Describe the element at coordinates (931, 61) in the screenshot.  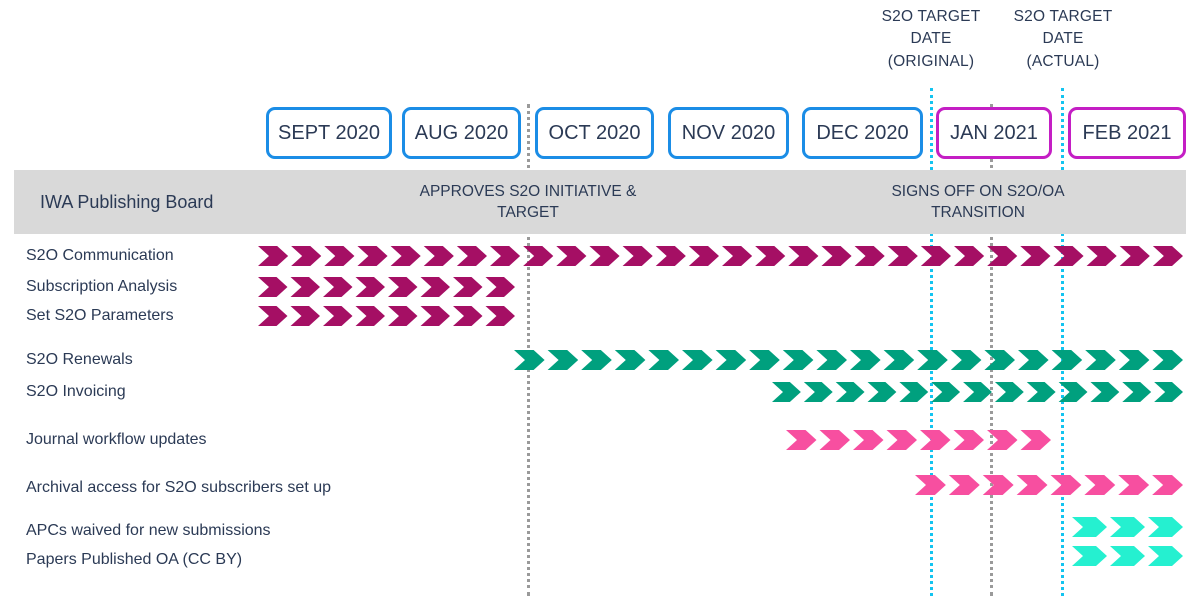
I see `s2o-target-date-original-line: (ORIGINAL)` at that location.